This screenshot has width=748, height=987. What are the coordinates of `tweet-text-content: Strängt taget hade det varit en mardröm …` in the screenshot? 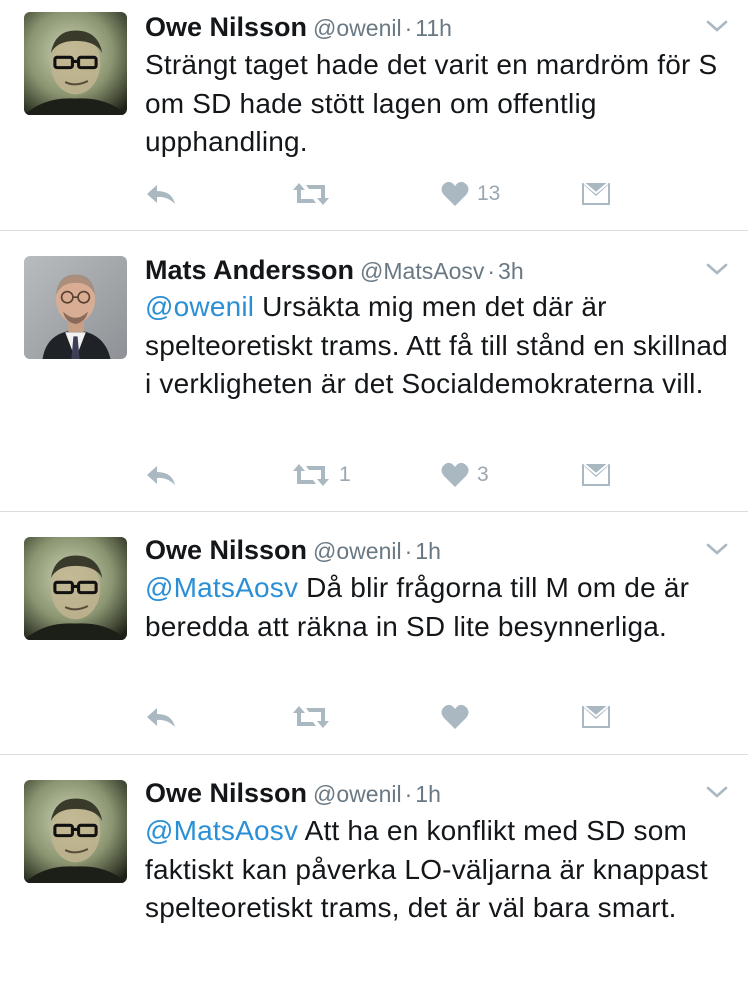 It's located at (431, 103).